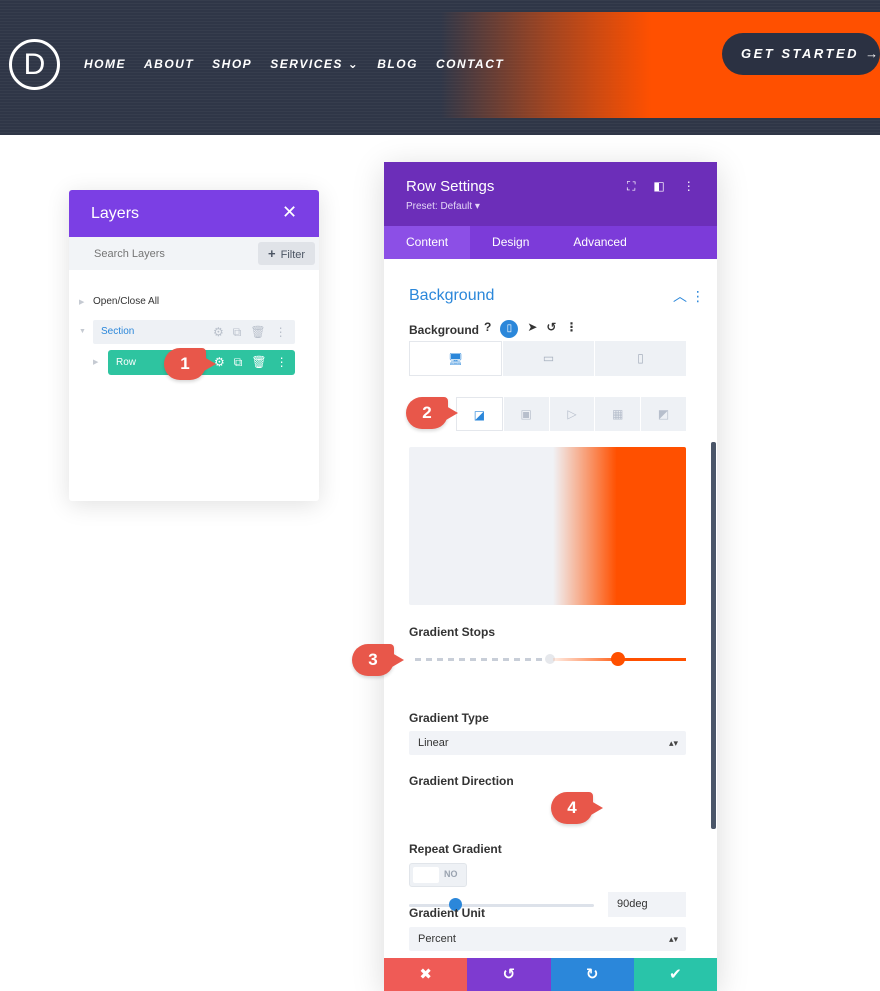 This screenshot has height=991, width=880. What do you see at coordinates (550, 659) in the screenshot?
I see `gradient-stops-bar` at bounding box center [550, 659].